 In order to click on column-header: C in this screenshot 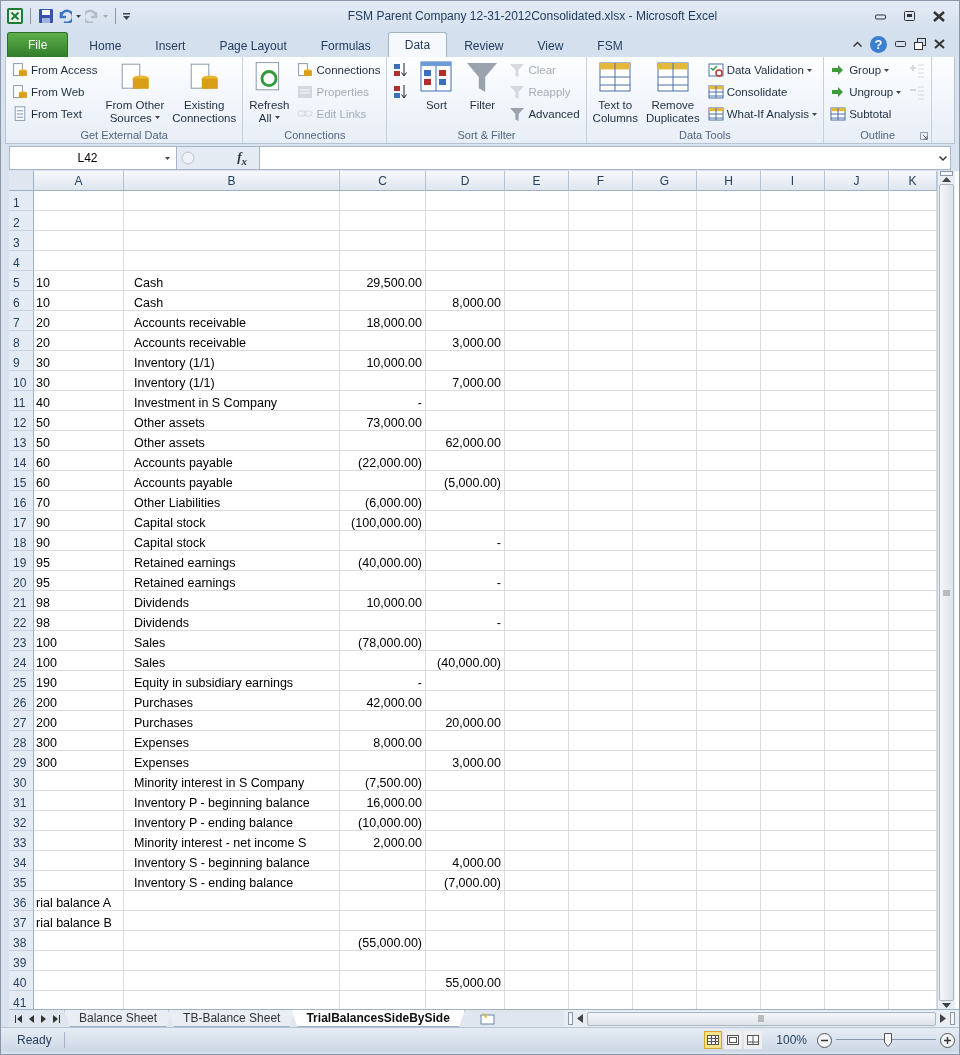, I will do `click(383, 181)`.